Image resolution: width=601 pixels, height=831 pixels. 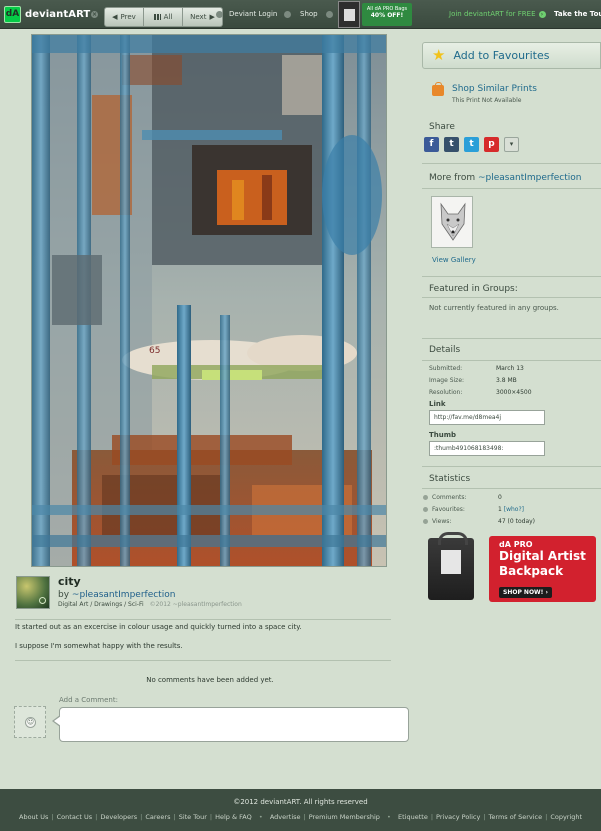 I want to click on share-heading: Share, so click(x=442, y=127).